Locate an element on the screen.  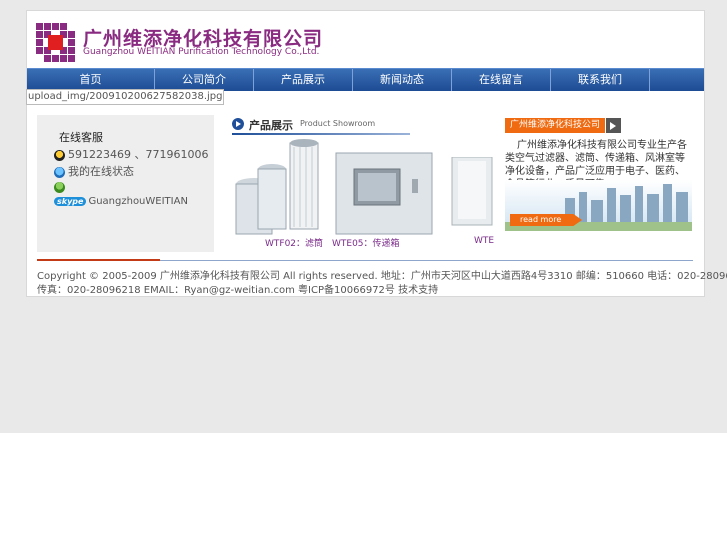
about-header: 广州维添净化科技公司 is located at coordinates (563, 125).